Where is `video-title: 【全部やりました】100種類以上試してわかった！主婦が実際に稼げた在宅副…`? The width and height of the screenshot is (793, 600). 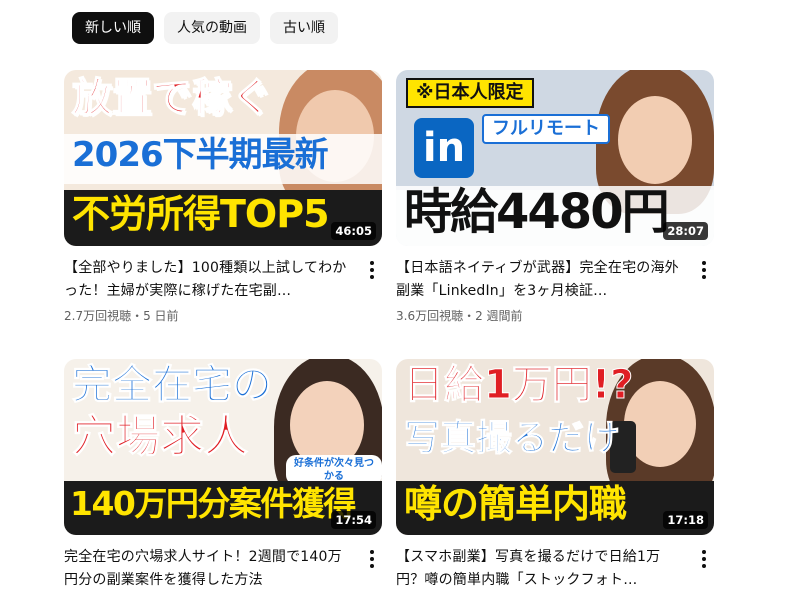 video-title: 【全部やりました】100種類以上試してわかった！主婦が実際に稼げた在宅副… is located at coordinates (210, 280).